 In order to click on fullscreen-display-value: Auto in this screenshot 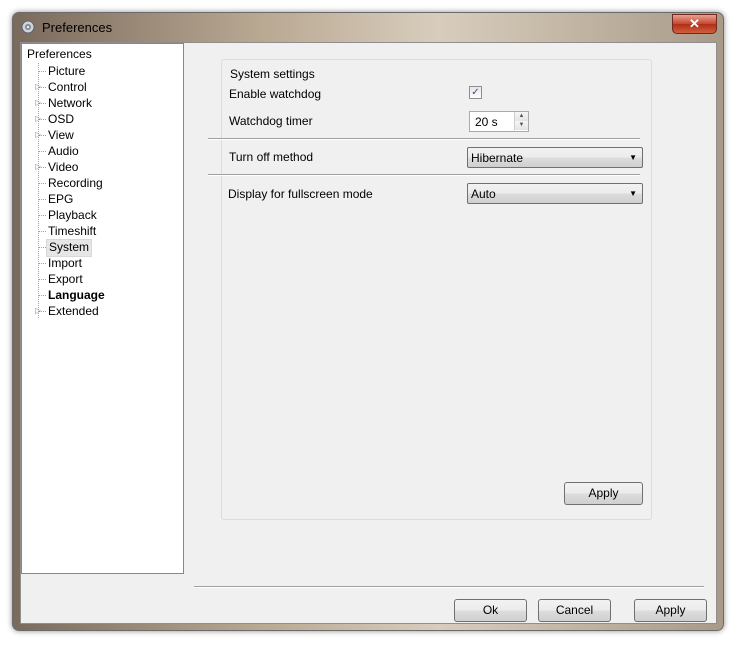, I will do `click(483, 194)`.